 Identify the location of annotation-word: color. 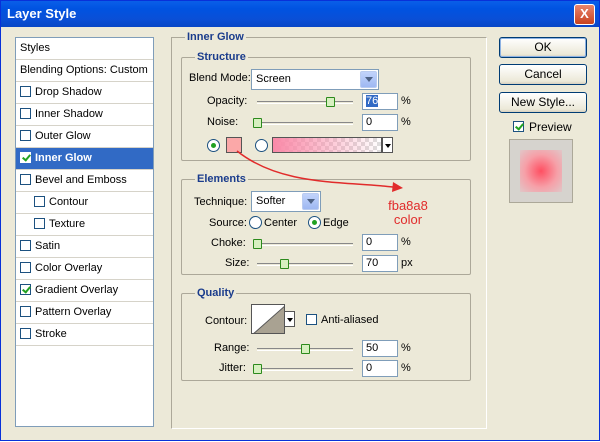
(408, 219).